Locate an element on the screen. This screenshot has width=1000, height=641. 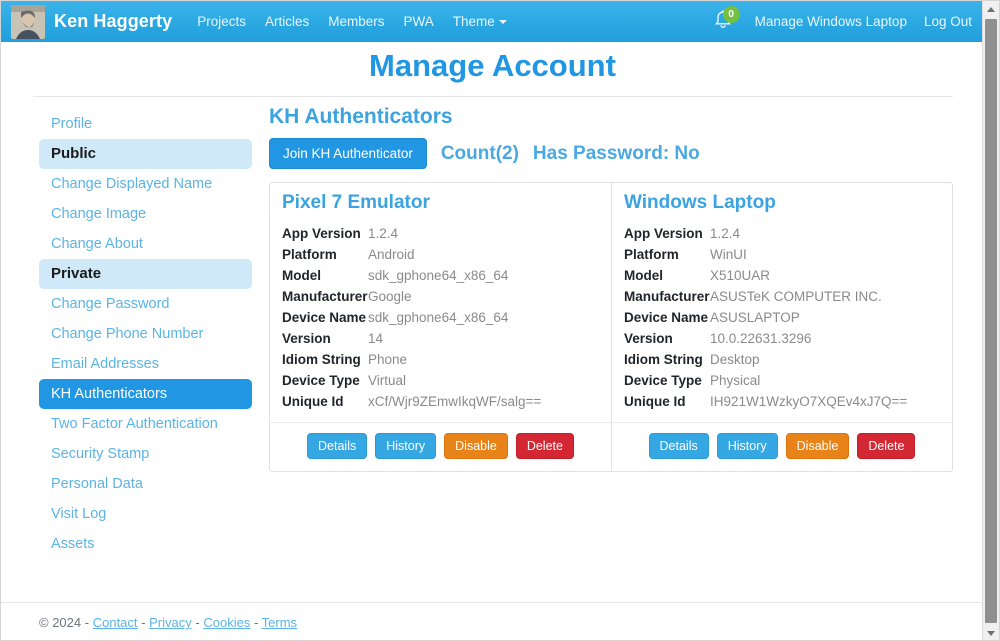
nav-link-manage-device: Manage Windows Laptop is located at coordinates (831, 21).